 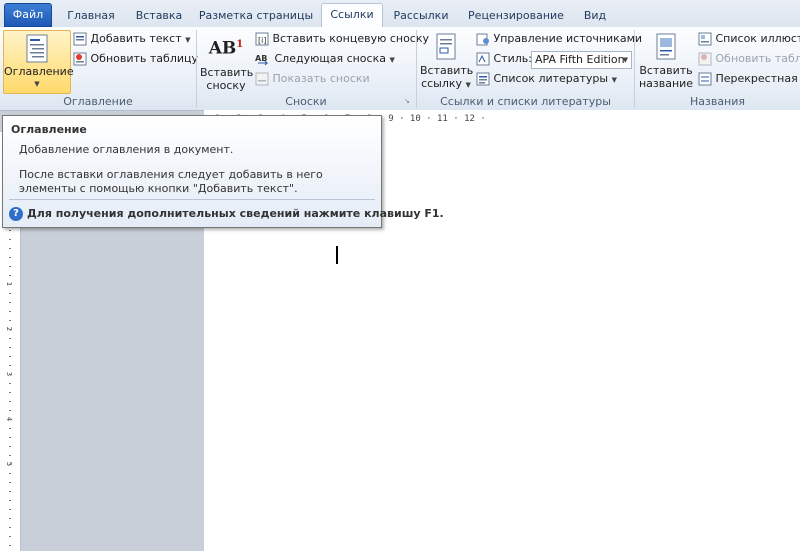 I want to click on footnote-icon: AB1, so click(x=226, y=49).